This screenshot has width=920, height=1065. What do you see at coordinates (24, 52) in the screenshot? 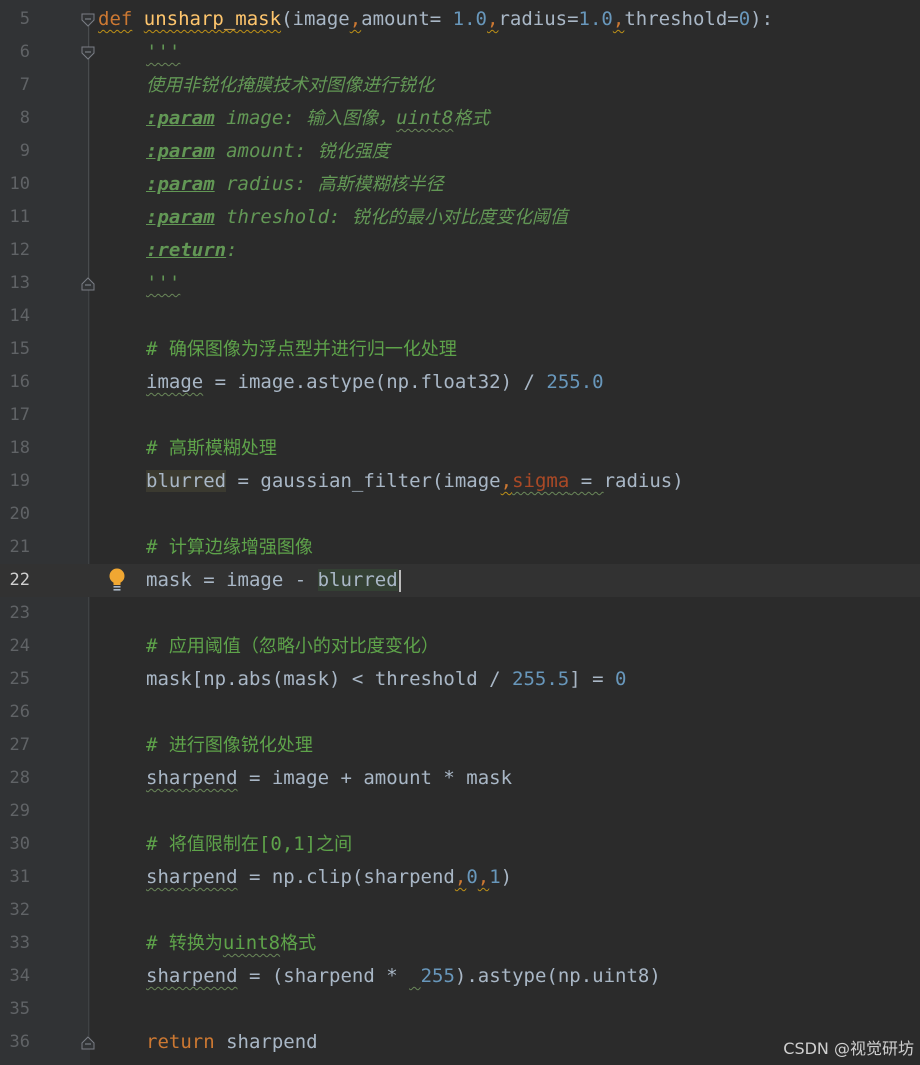
I see `line-number: 6` at bounding box center [24, 52].